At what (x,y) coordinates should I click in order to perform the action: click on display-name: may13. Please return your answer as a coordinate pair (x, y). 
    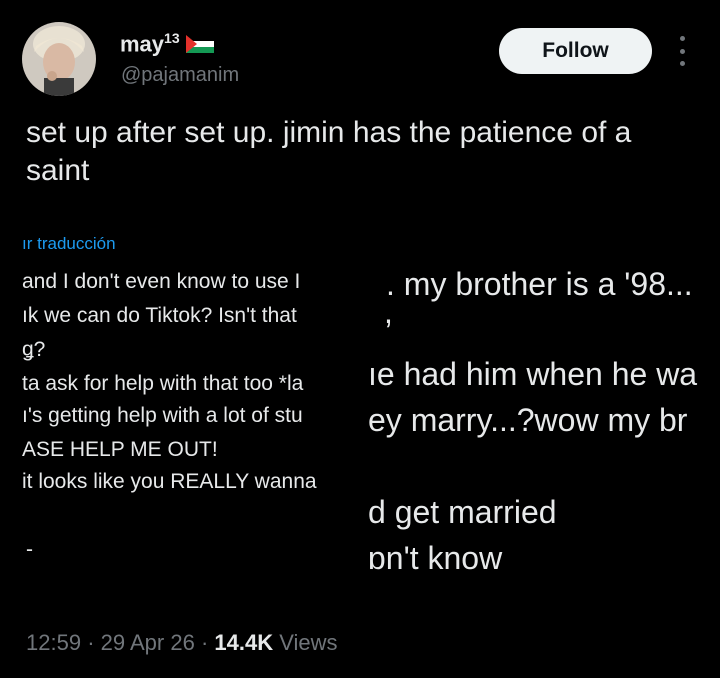
    Looking at the image, I should click on (150, 43).